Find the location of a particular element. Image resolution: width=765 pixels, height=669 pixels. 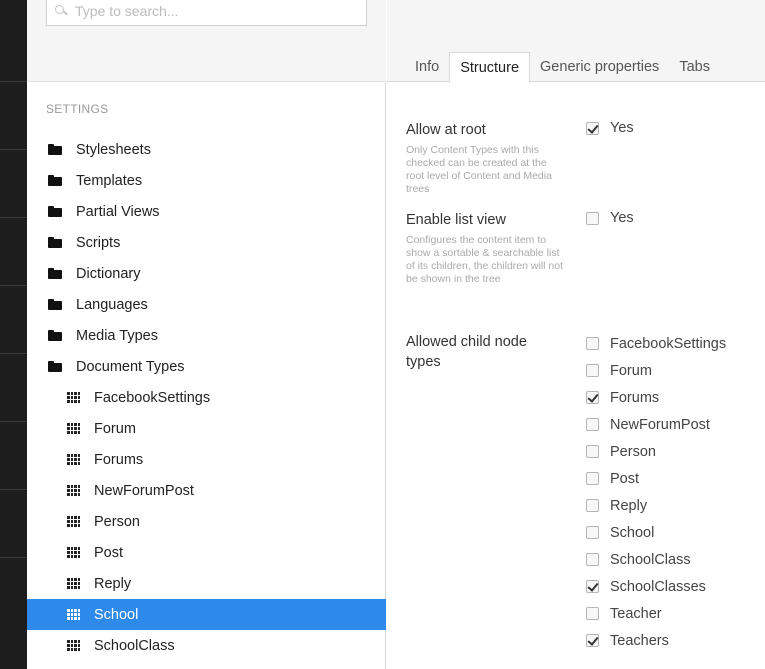

tree-item-templates: Templates is located at coordinates (206, 180).